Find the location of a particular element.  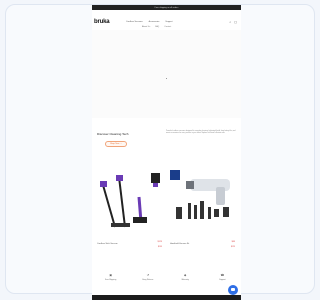

promo-title: Discover Cleaning Tech is located at coordinates (113, 134).